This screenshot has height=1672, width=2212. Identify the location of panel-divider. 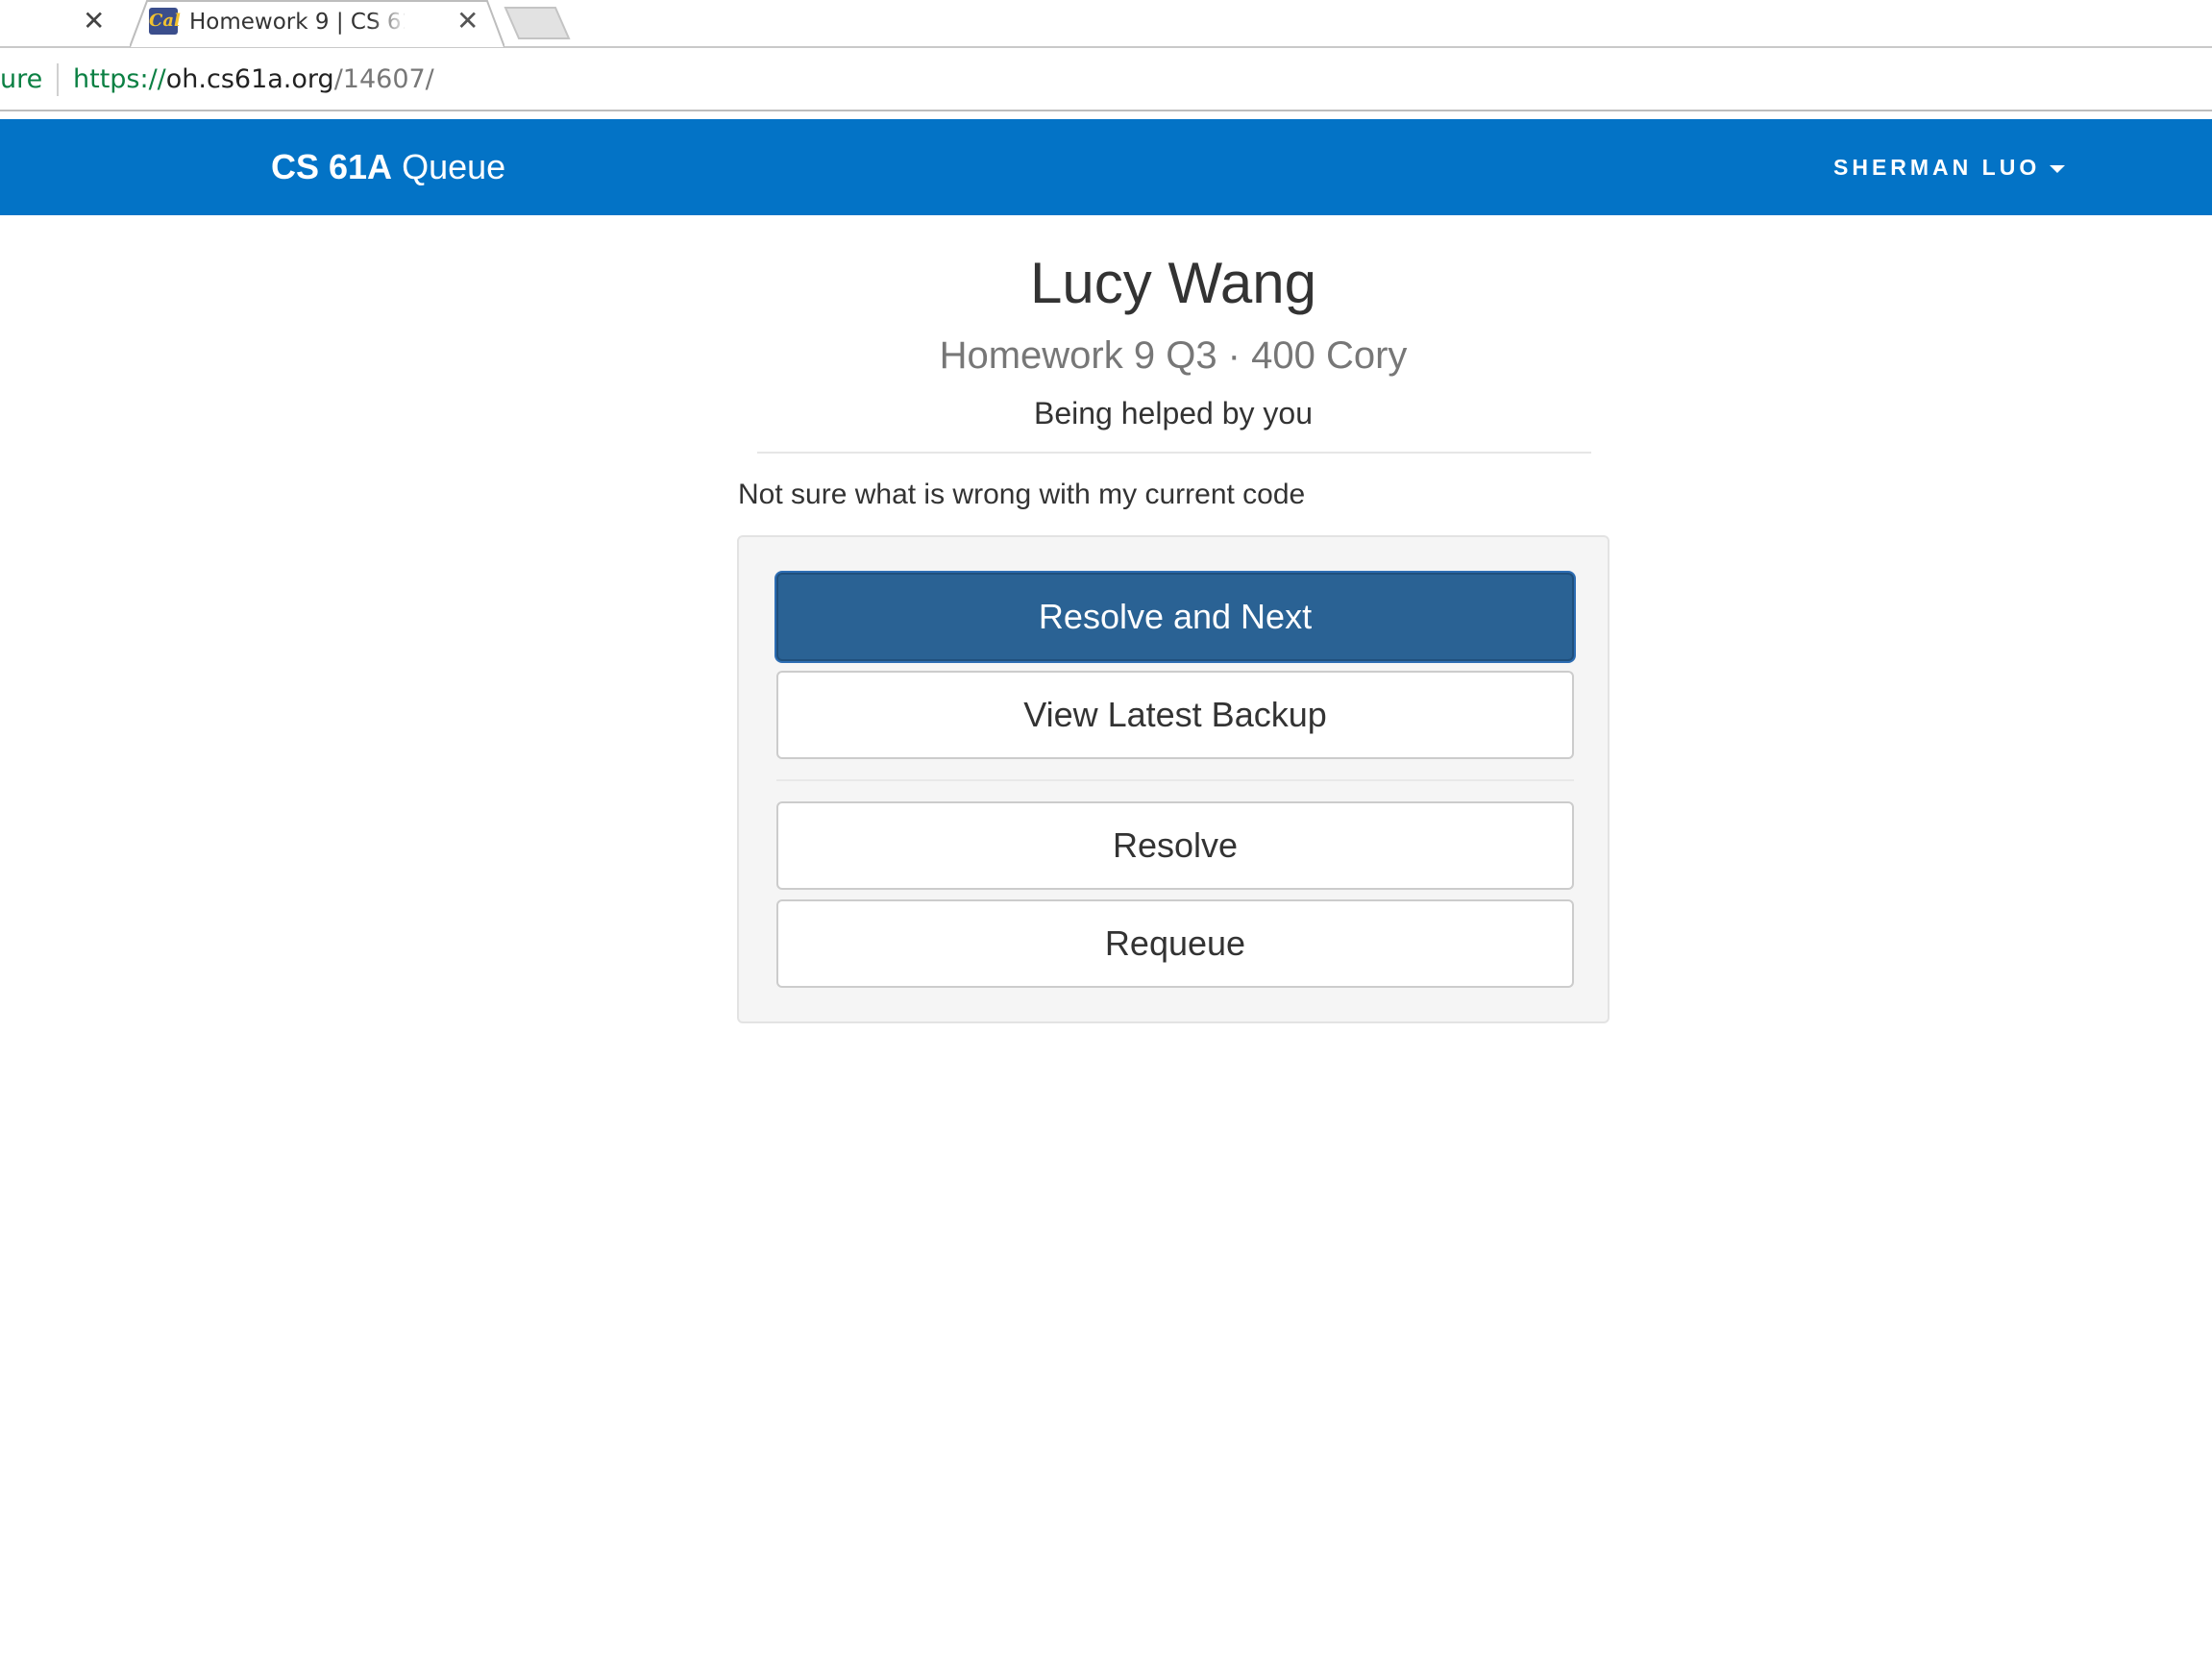
(1175, 780).